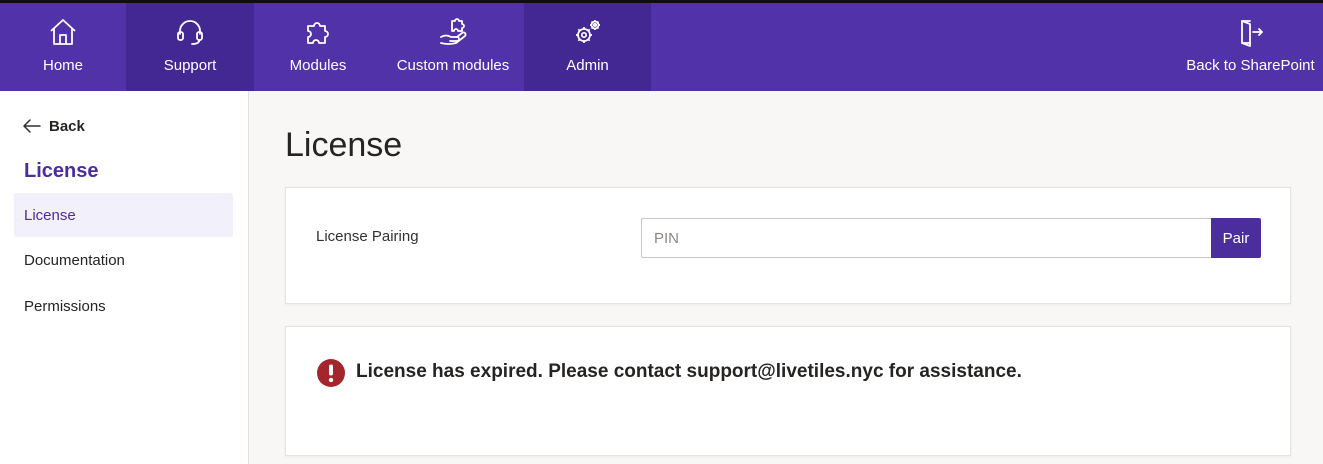 The width and height of the screenshot is (1323, 464). I want to click on back-link-label: Back, so click(67, 126).